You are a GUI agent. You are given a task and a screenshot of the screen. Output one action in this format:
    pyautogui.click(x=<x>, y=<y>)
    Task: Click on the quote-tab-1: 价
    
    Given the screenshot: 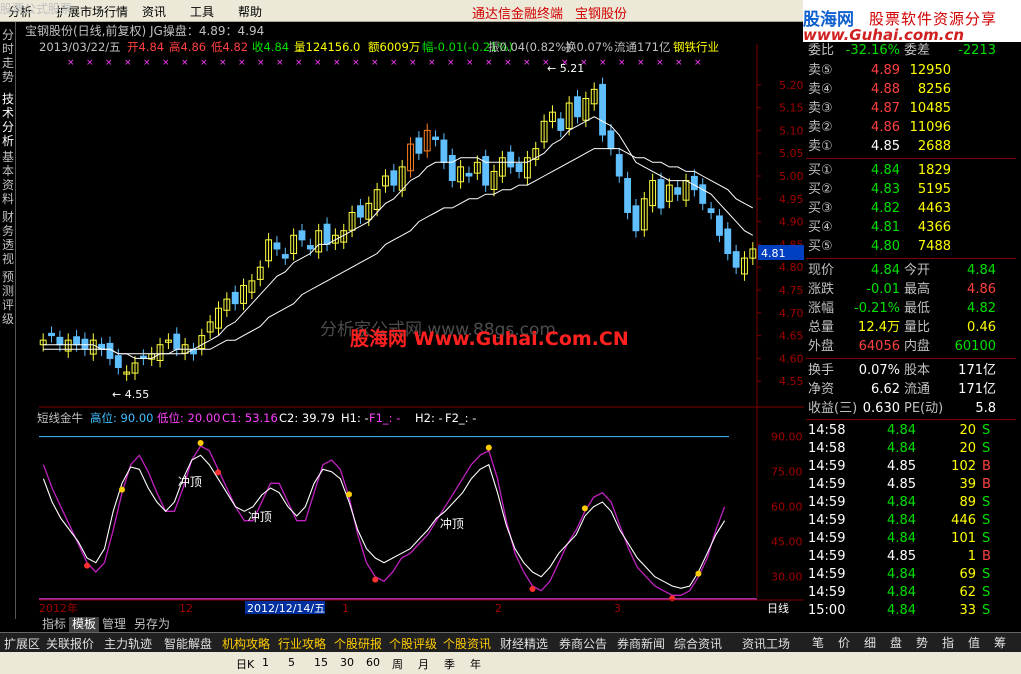 What is the action you would take?
    pyautogui.click(x=844, y=642)
    